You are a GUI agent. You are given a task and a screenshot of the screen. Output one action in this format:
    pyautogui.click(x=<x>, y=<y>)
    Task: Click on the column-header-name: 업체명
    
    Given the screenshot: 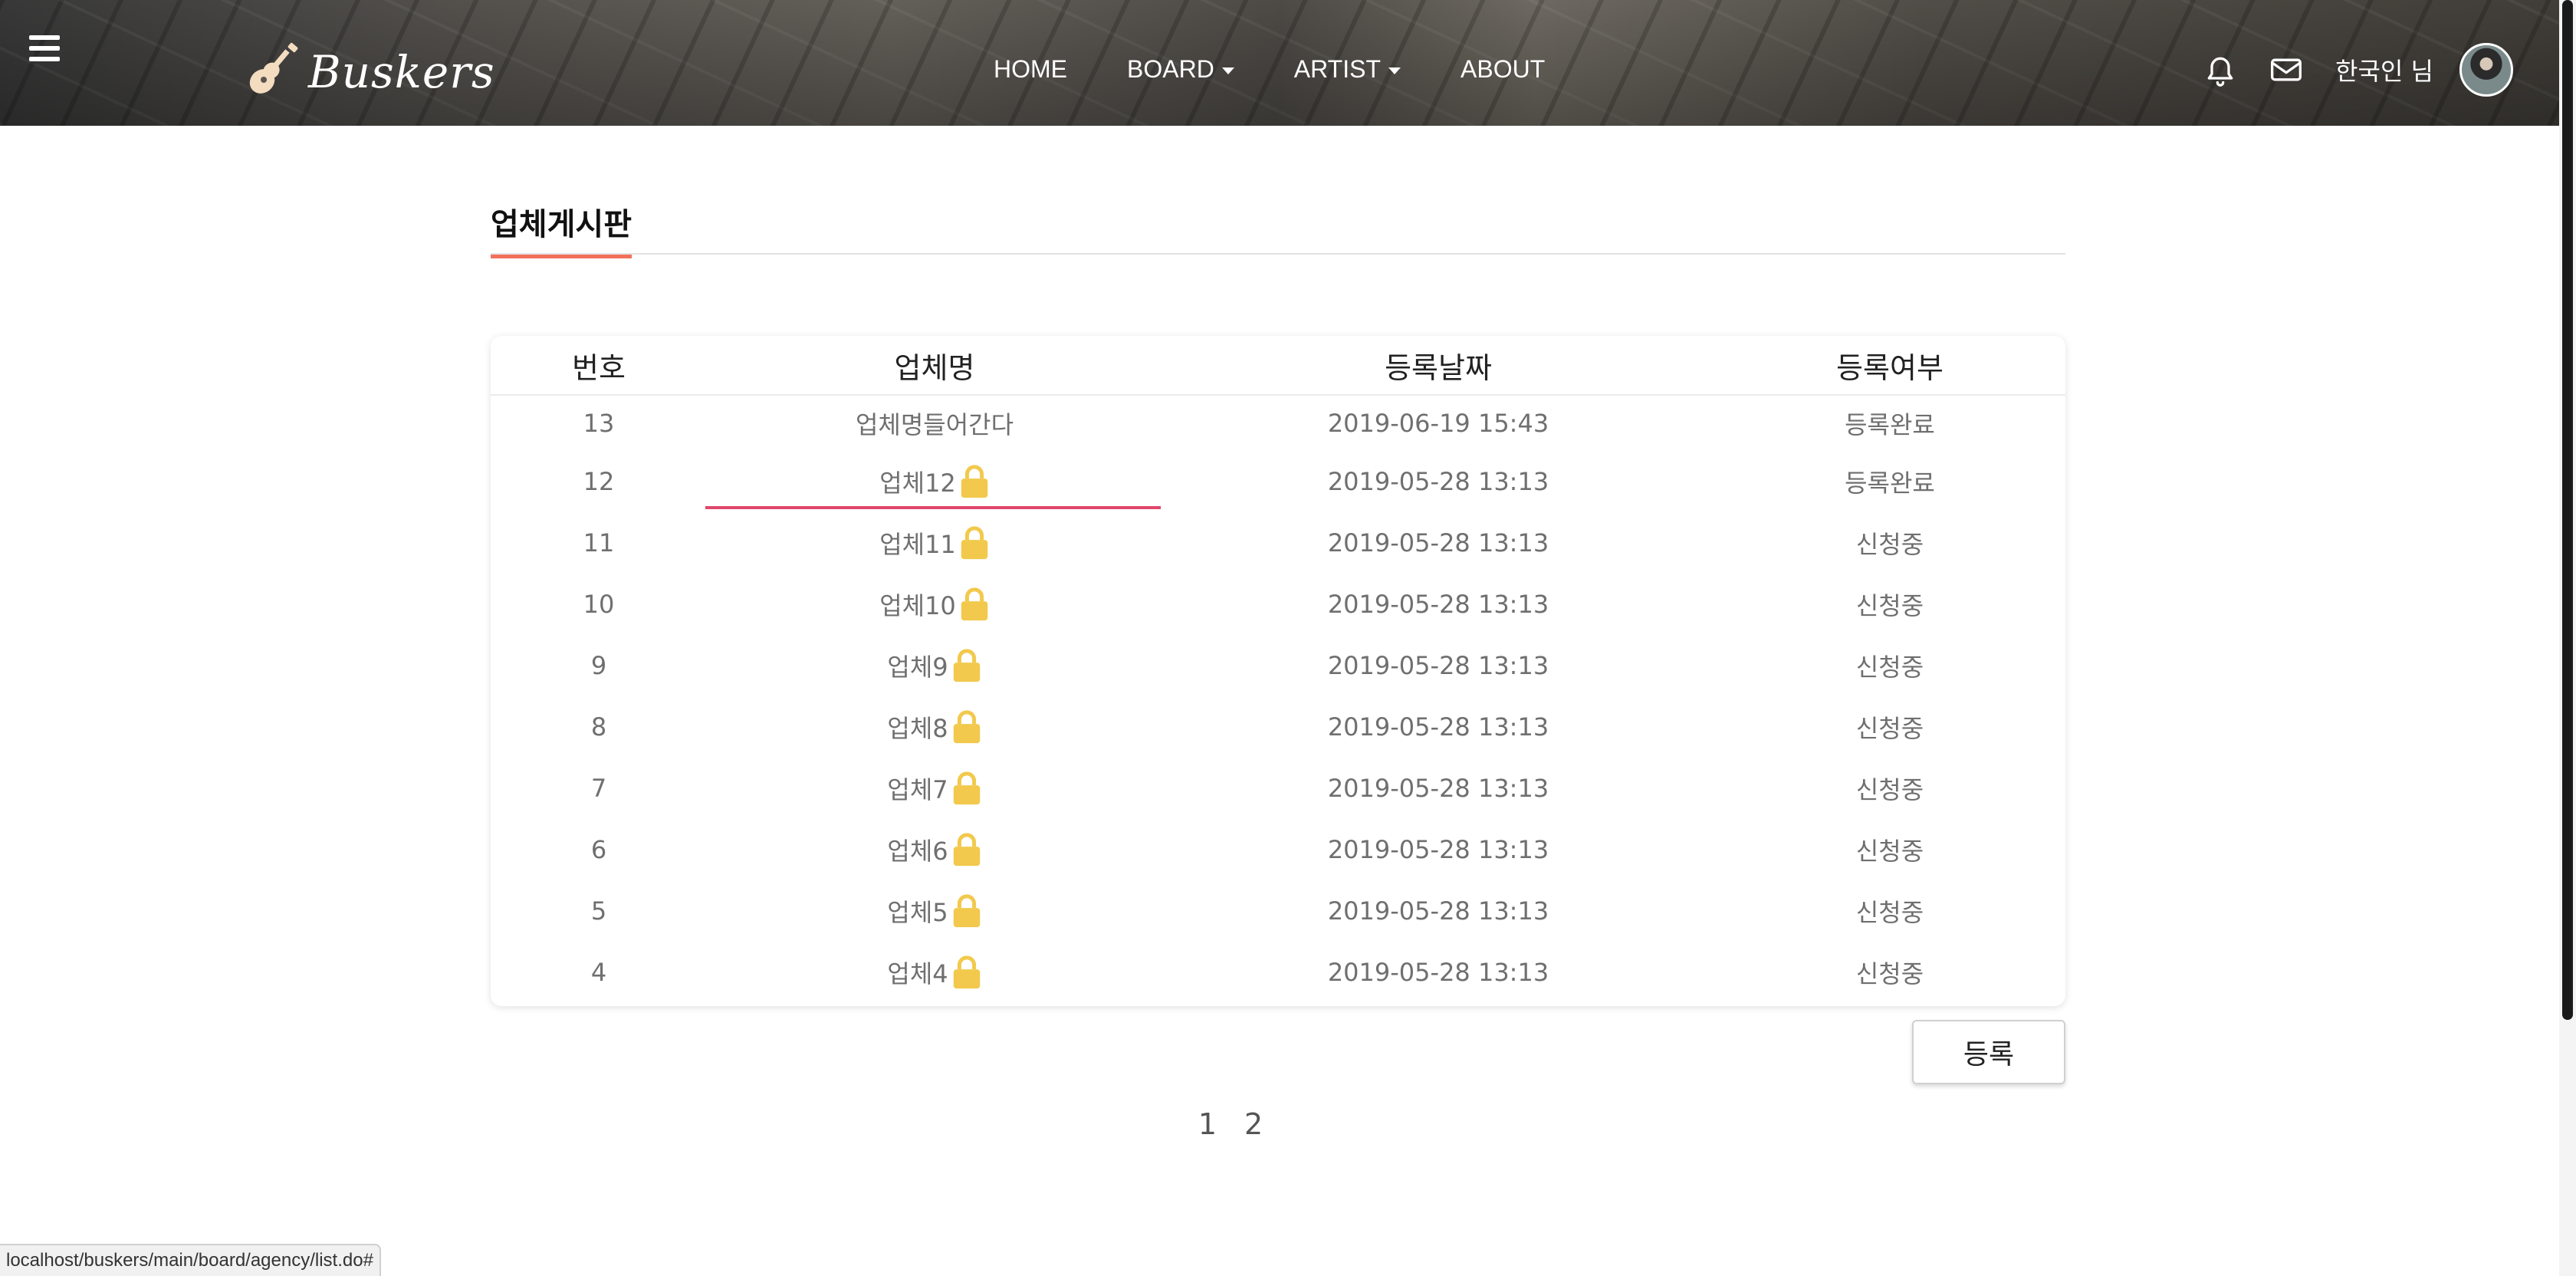 What is the action you would take?
    pyautogui.click(x=935, y=367)
    